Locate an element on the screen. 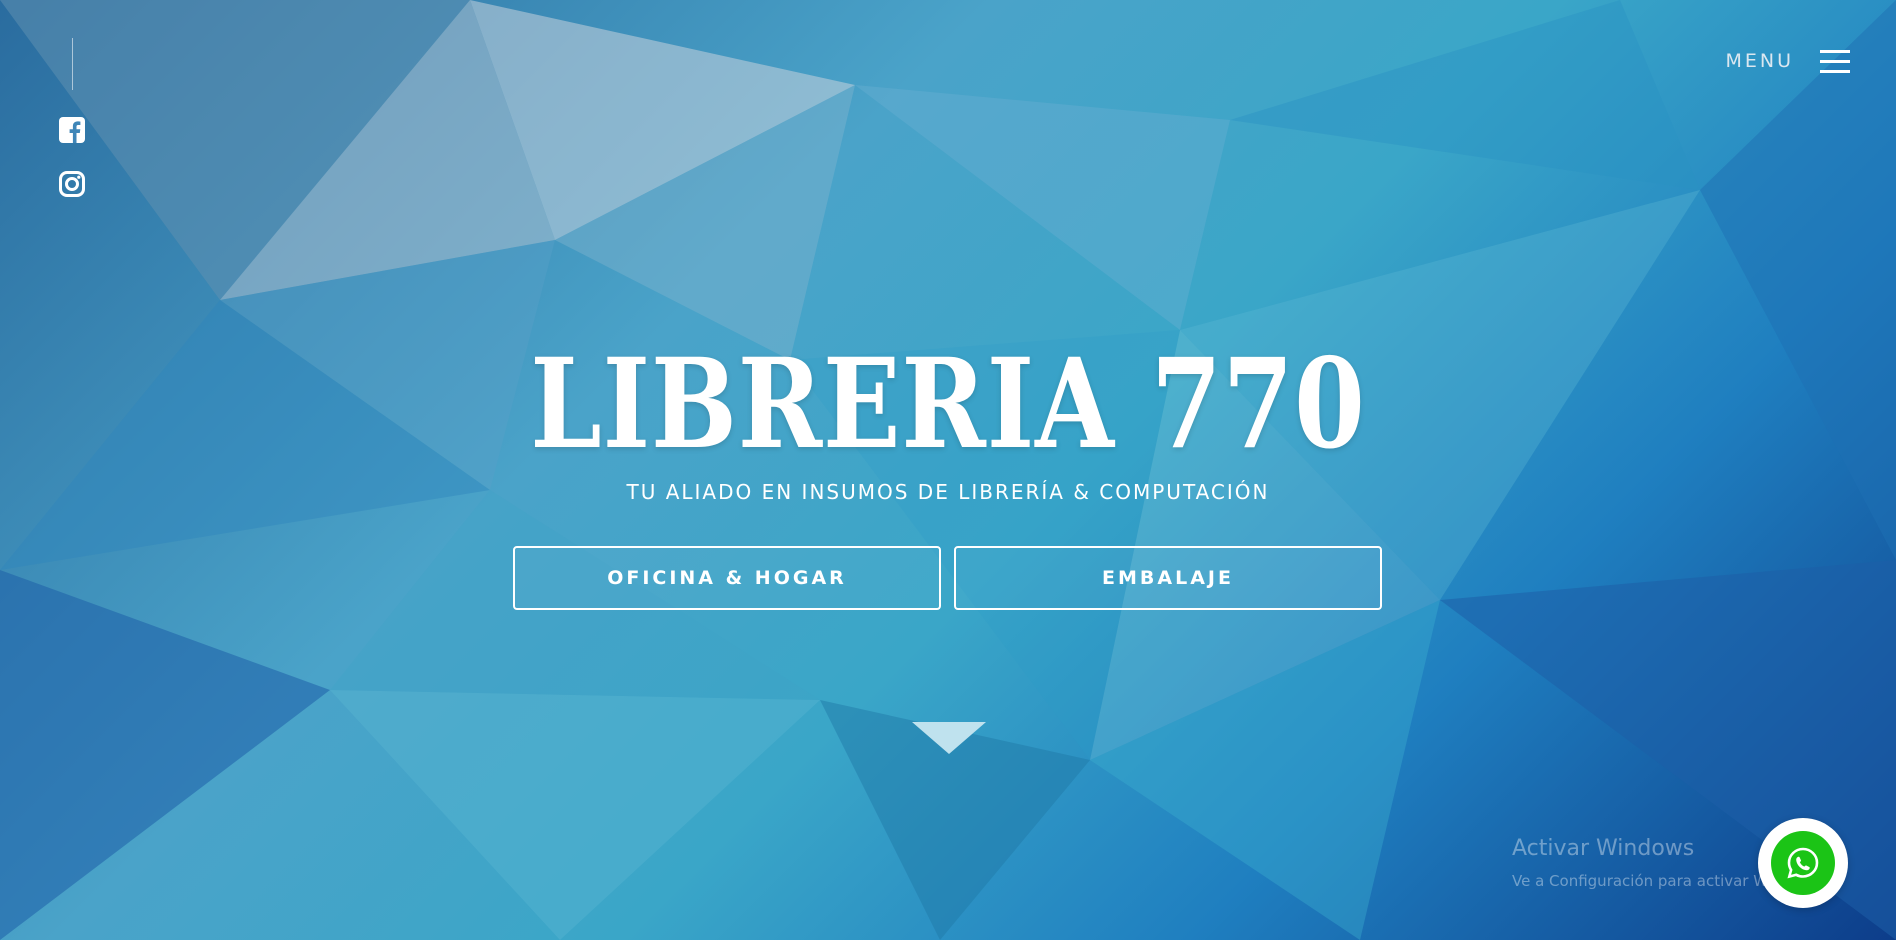 This screenshot has height=940, width=1896. triangle-down-icon is located at coordinates (949, 738).